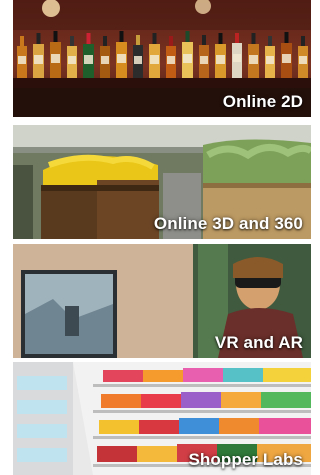  Describe the element at coordinates (228, 223) in the screenshot. I see `tile-label: Online 3D and 360` at that location.